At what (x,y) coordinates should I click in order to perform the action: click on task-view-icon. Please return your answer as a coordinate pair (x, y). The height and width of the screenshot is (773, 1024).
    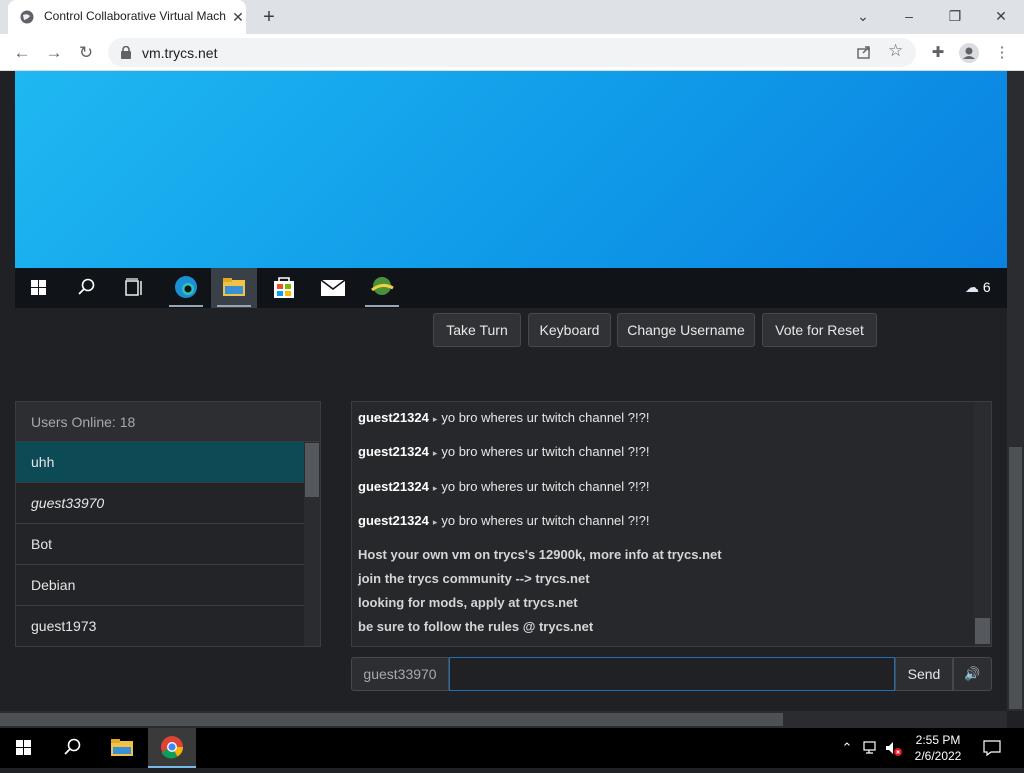
    Looking at the image, I should click on (134, 288).